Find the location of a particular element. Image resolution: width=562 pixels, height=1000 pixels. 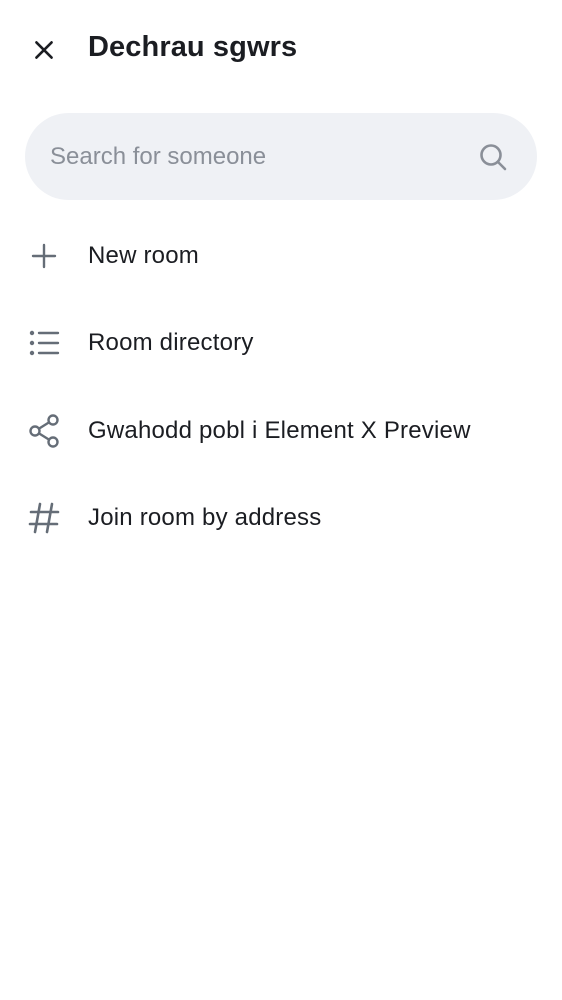

close-icon is located at coordinates (44, 50).